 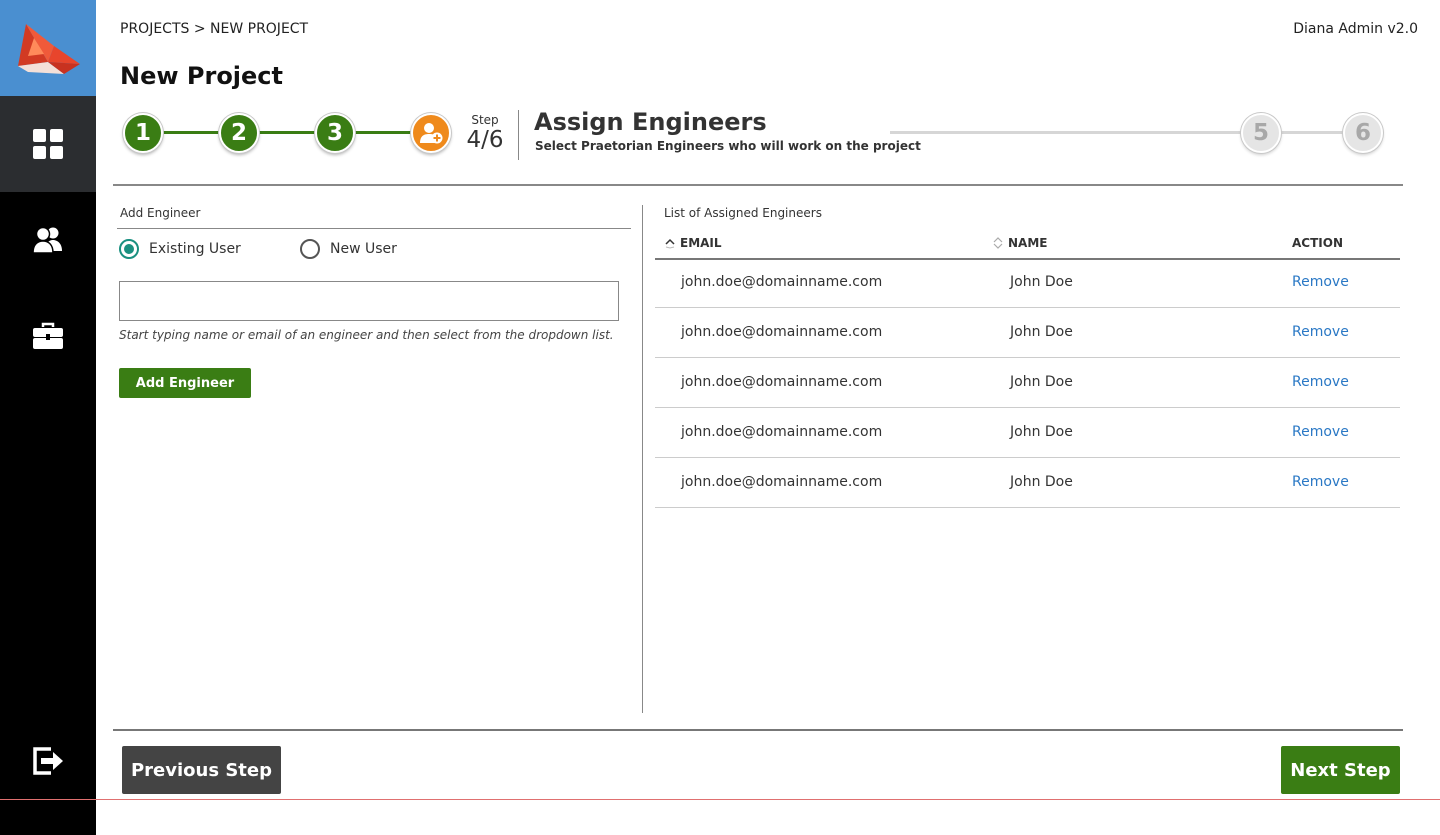 I want to click on step-2: 2, so click(x=239, y=133).